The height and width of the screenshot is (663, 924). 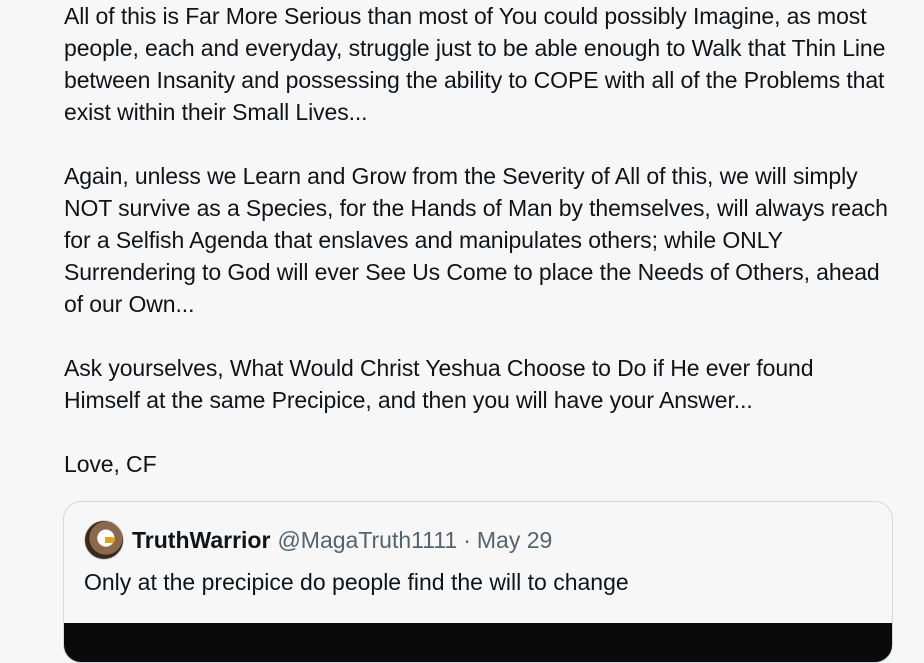 I want to click on avatar, so click(x=104, y=540).